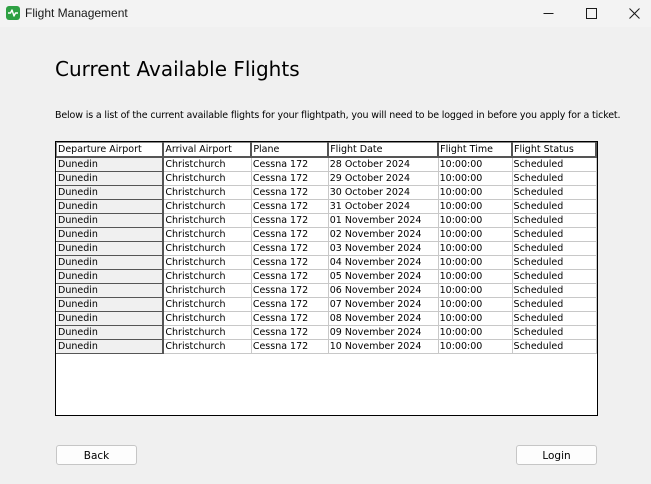 The image size is (651, 484). Describe the element at coordinates (383, 192) in the screenshot. I see `table-cell: 30 October 2024` at that location.